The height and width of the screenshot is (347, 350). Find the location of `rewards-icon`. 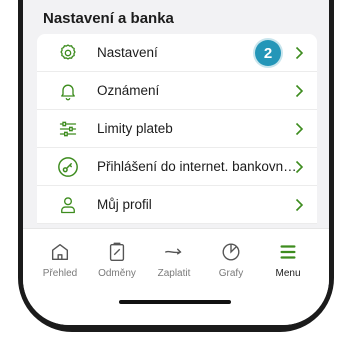

rewards-icon is located at coordinates (117, 251).